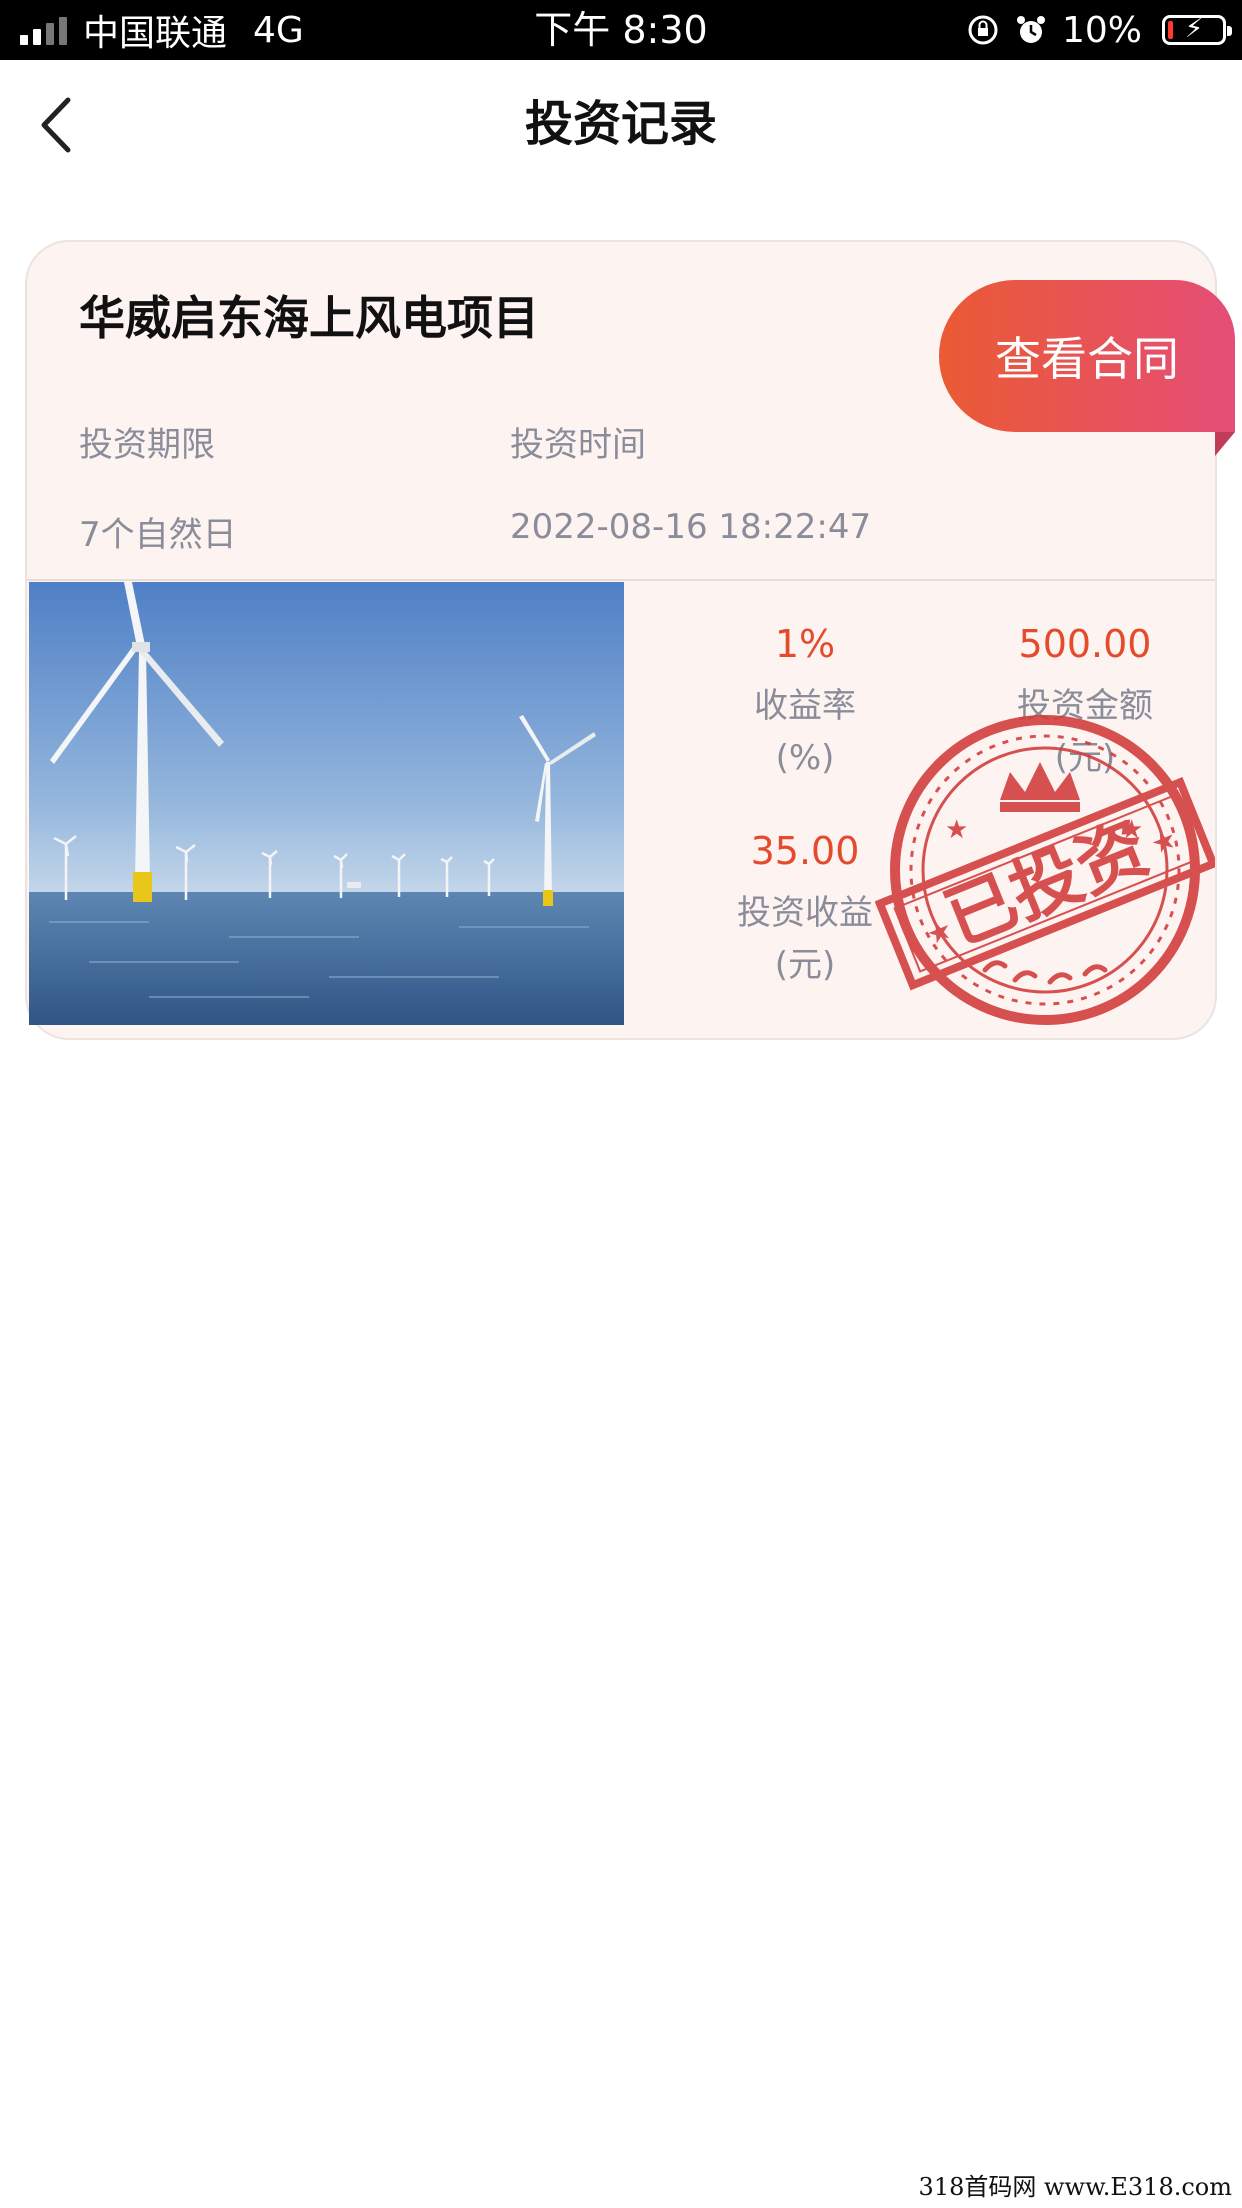  Describe the element at coordinates (1045, 870) in the screenshot. I see `invested-stamp: ★ ★ ★ ★ 已投资` at that location.